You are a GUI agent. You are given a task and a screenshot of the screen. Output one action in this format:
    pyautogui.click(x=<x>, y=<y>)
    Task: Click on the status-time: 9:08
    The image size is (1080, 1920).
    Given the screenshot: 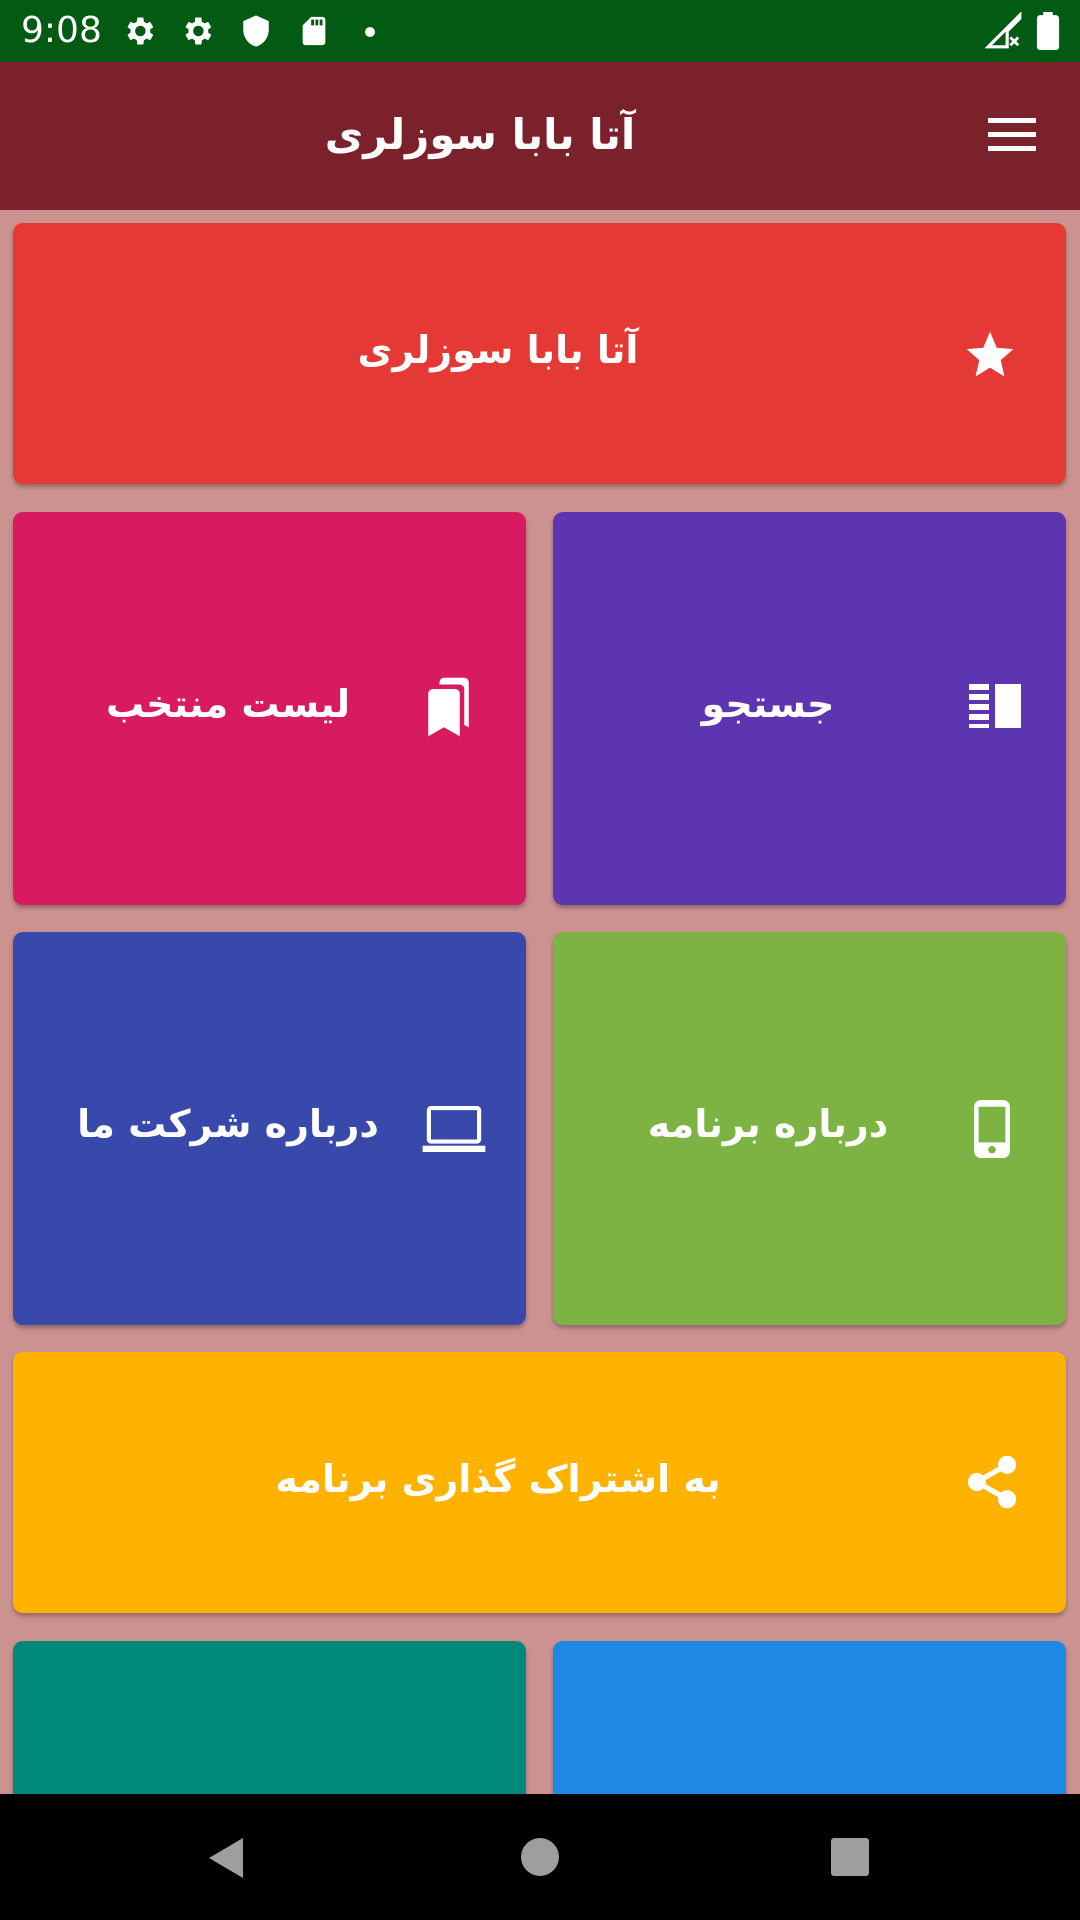 What is the action you would take?
    pyautogui.click(x=61, y=30)
    